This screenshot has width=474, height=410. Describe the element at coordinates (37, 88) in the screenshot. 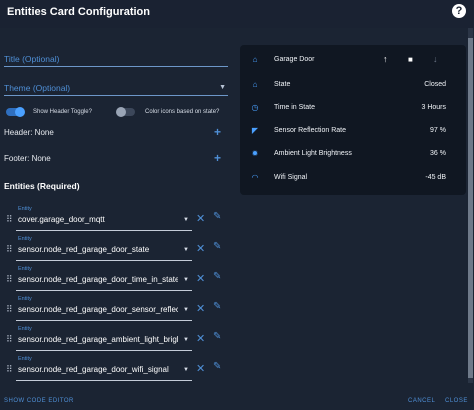

I see `theme-placeholder: Theme (Optional)` at that location.